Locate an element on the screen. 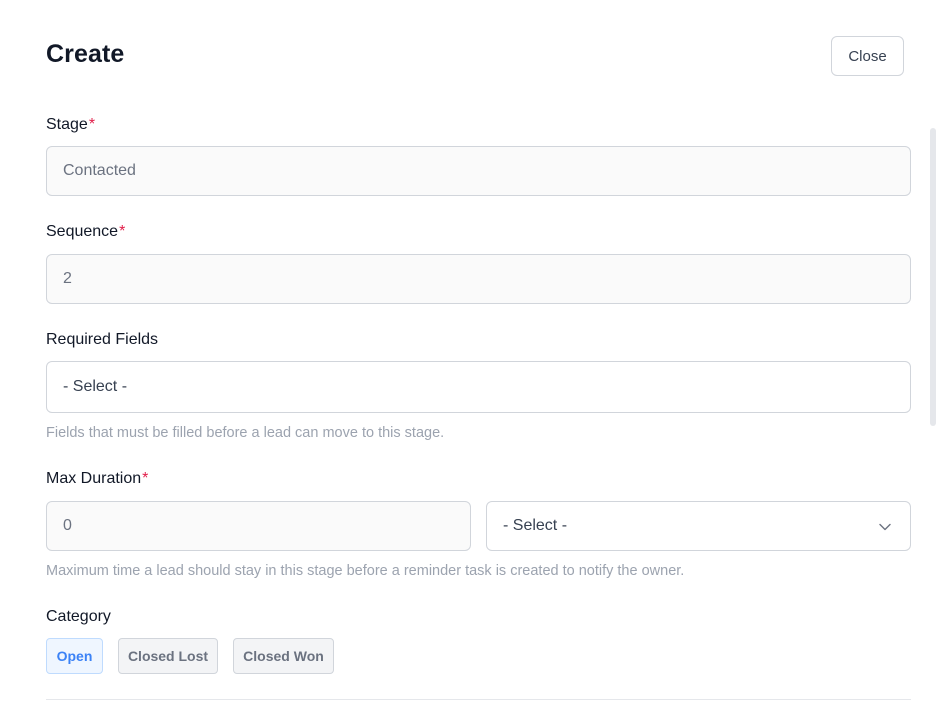 The image size is (946, 711). sequence-label: Sequence* is located at coordinates (85, 232).